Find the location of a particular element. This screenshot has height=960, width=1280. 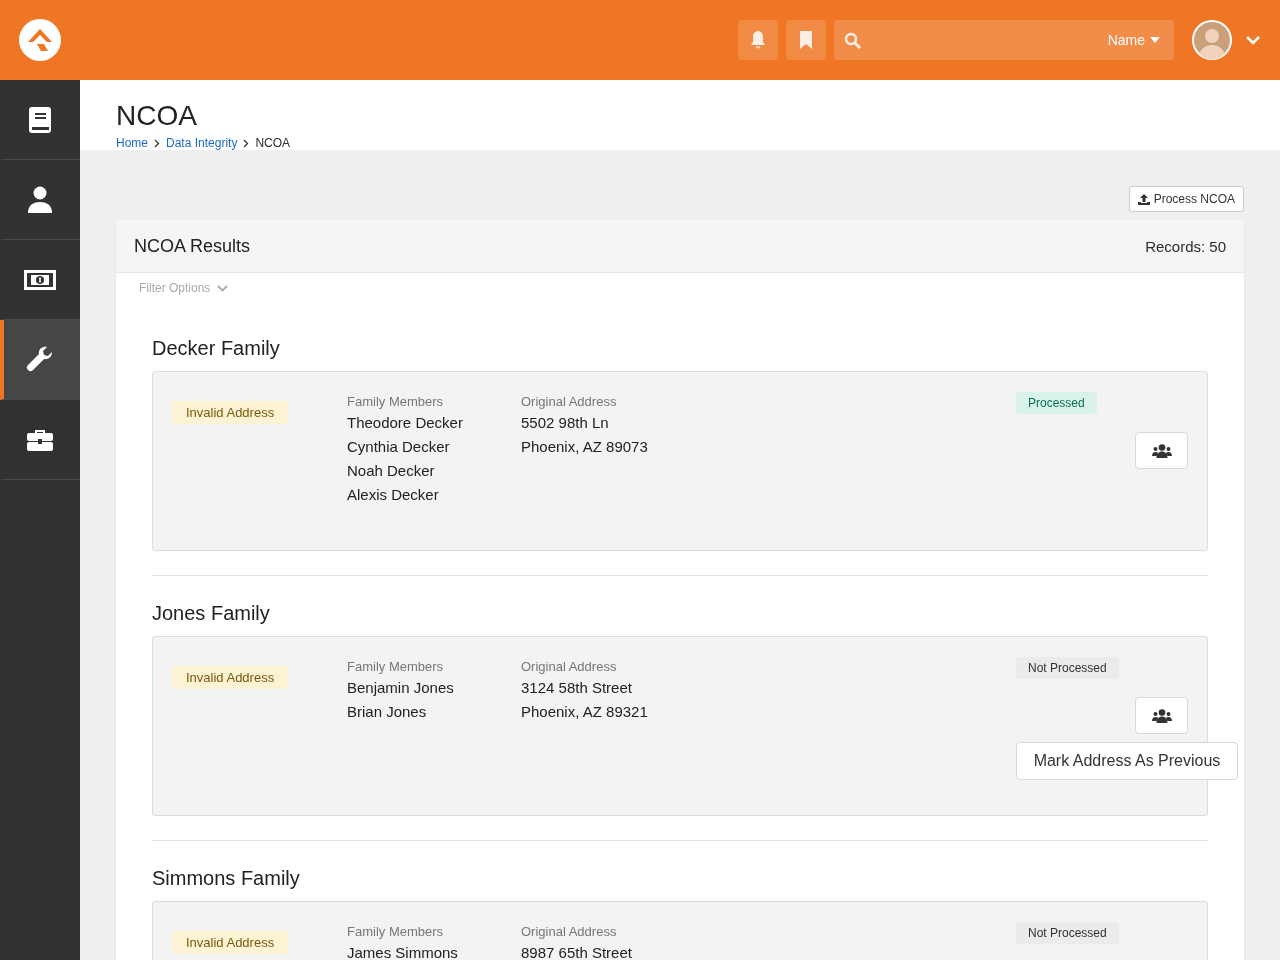

member-name: Alexis Decker is located at coordinates (393, 495).